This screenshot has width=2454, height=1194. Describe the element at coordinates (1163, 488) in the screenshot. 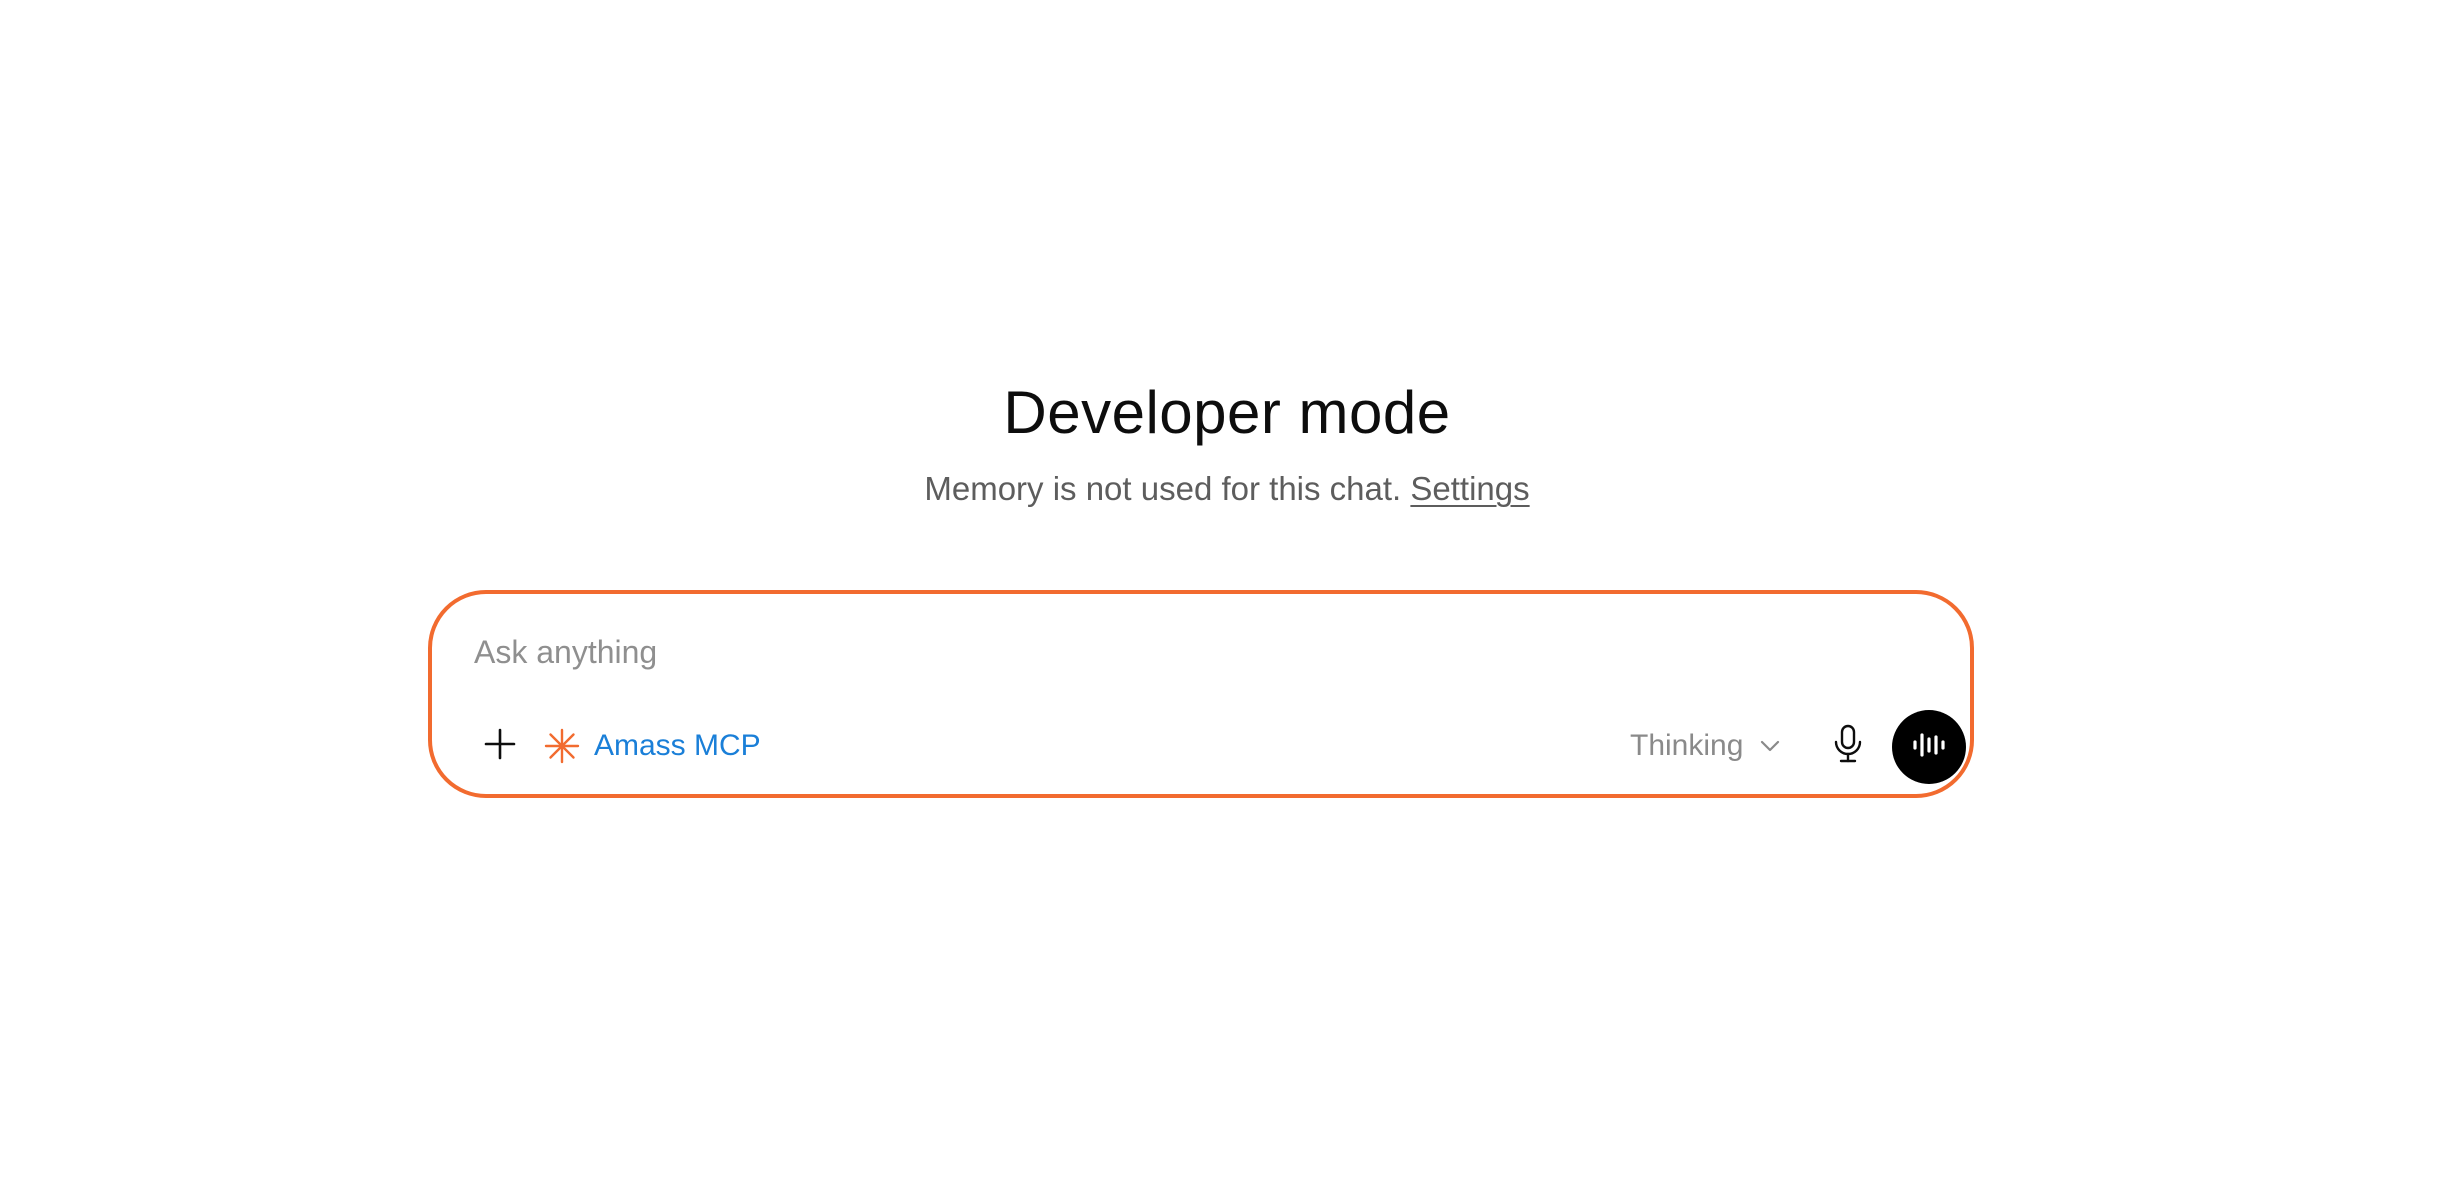

I see `memory-notice-text: Memory is not used for this chat.` at that location.